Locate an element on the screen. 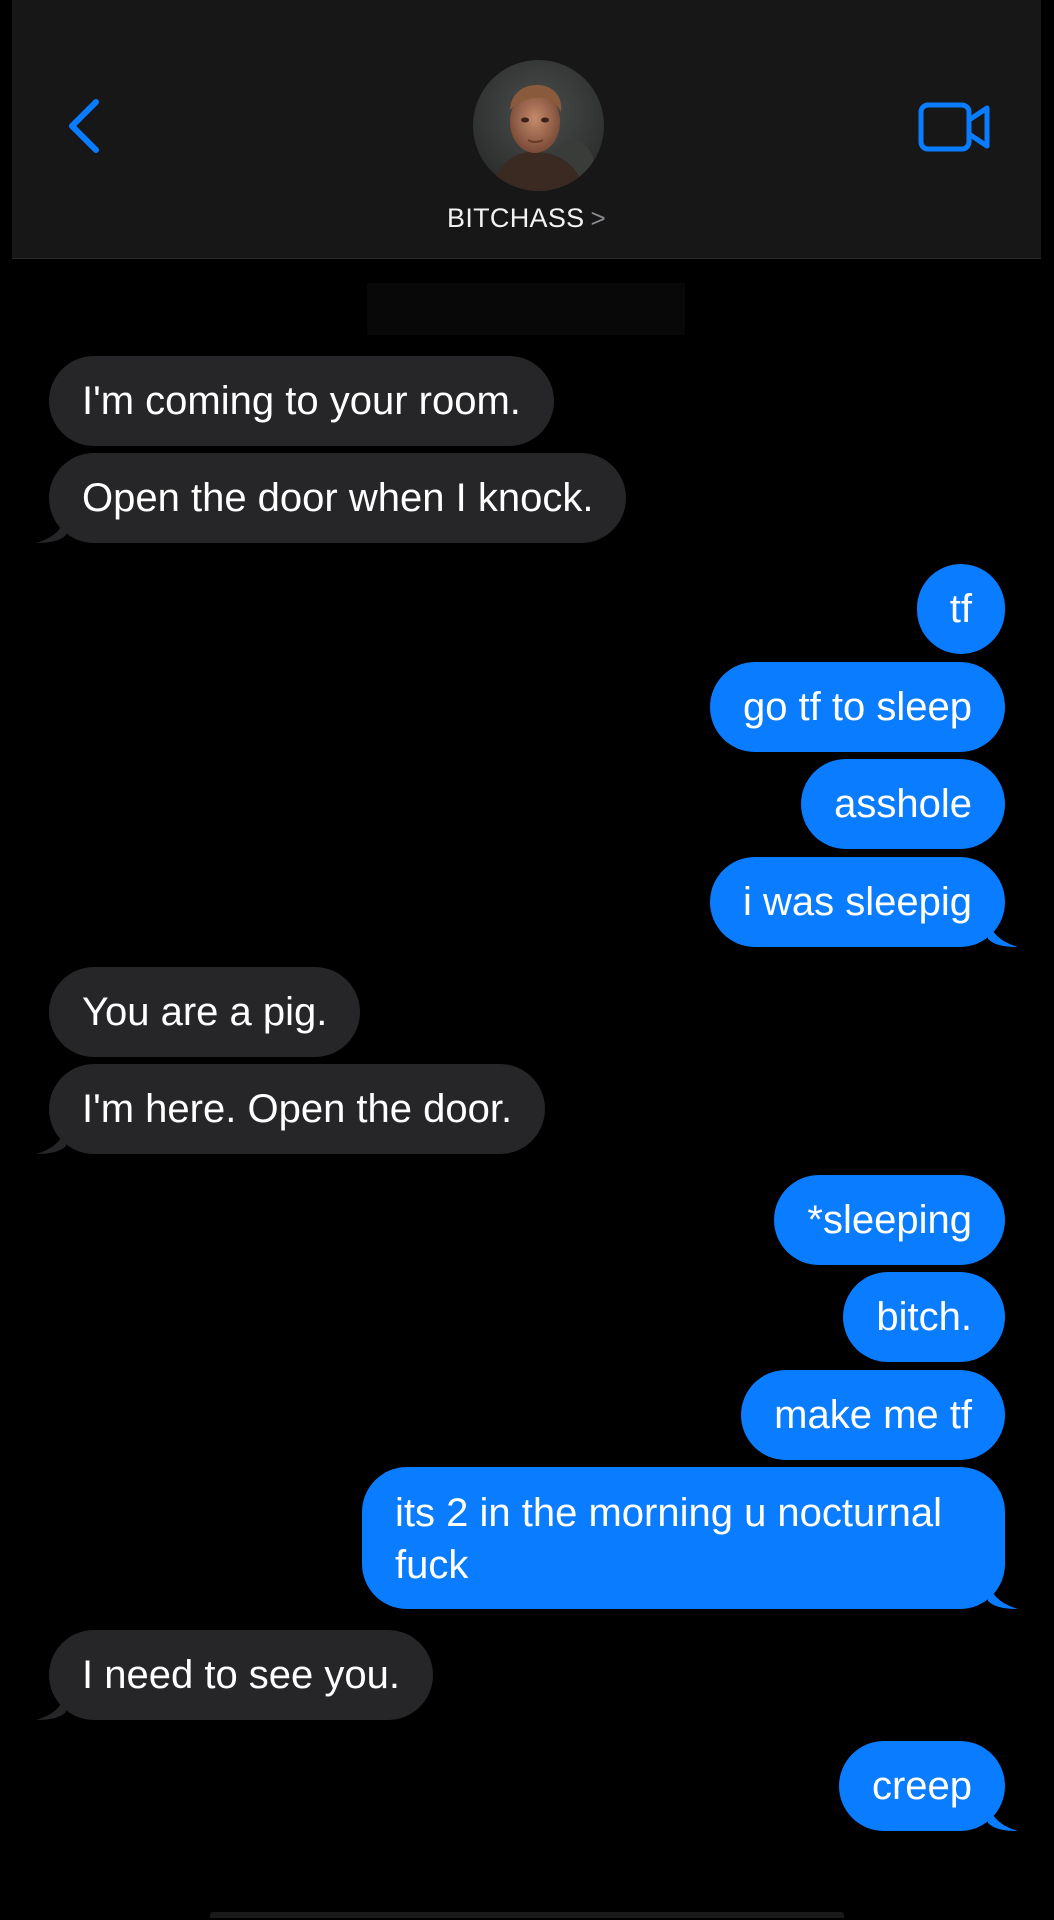 The height and width of the screenshot is (1920, 1054). video-camera-icon is located at coordinates (954, 127).